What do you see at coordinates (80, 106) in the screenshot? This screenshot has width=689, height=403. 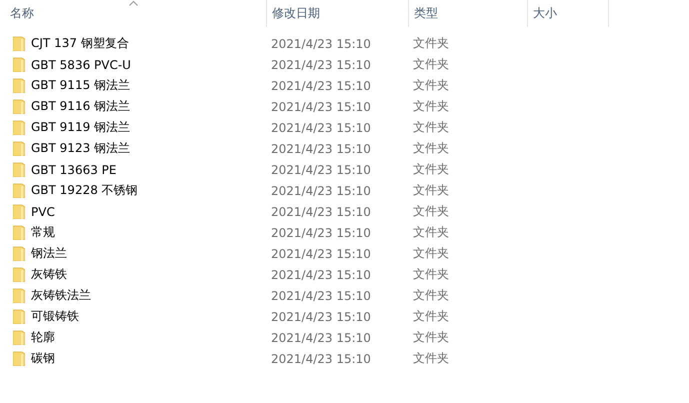 I see `file-name: GBT 9116 钢法兰` at bounding box center [80, 106].